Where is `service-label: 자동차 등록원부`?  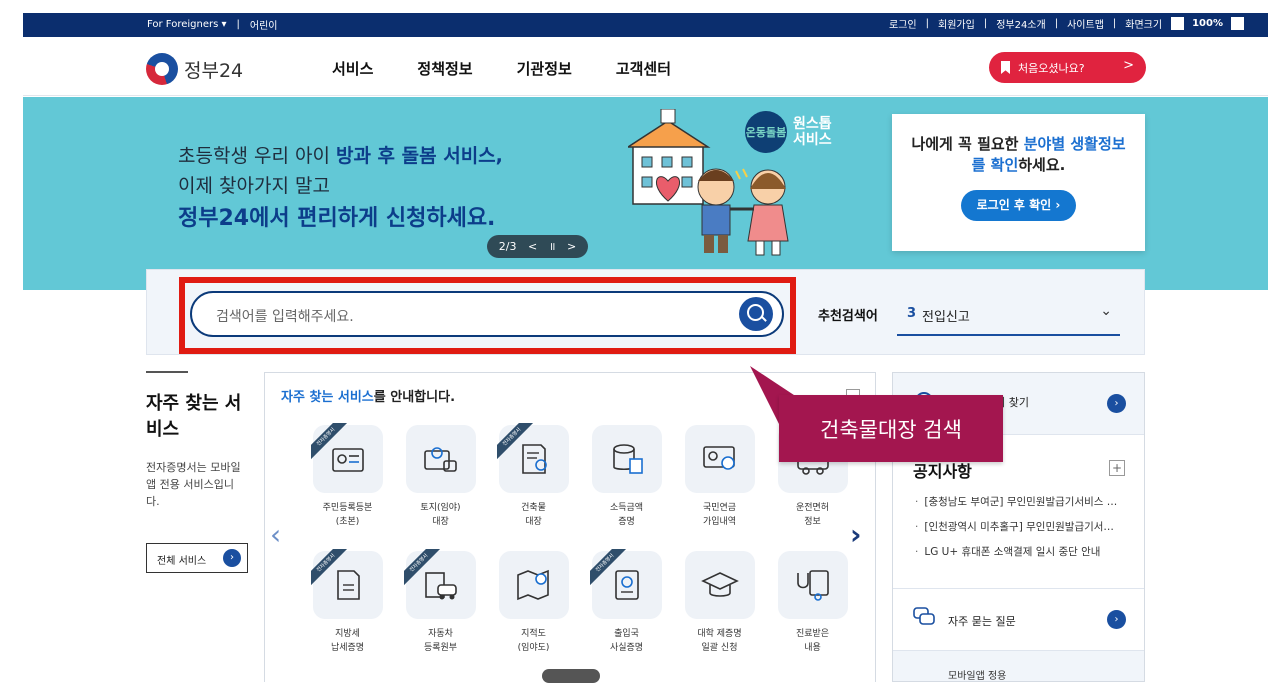
service-label: 자동차 등록원부 is located at coordinates (440, 641).